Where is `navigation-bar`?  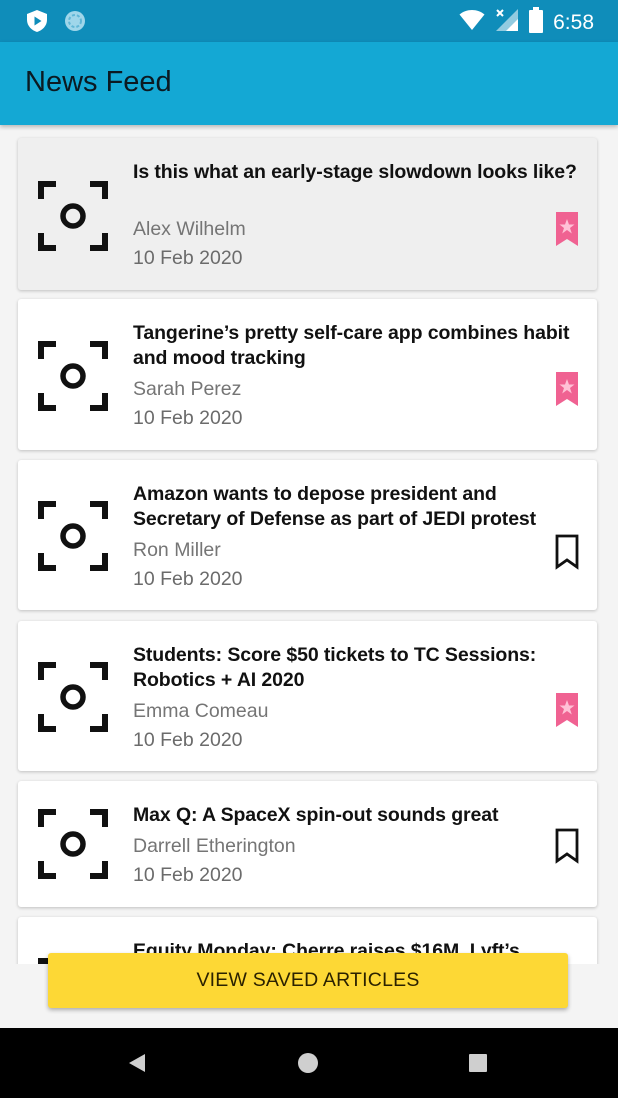 navigation-bar is located at coordinates (309, 1063).